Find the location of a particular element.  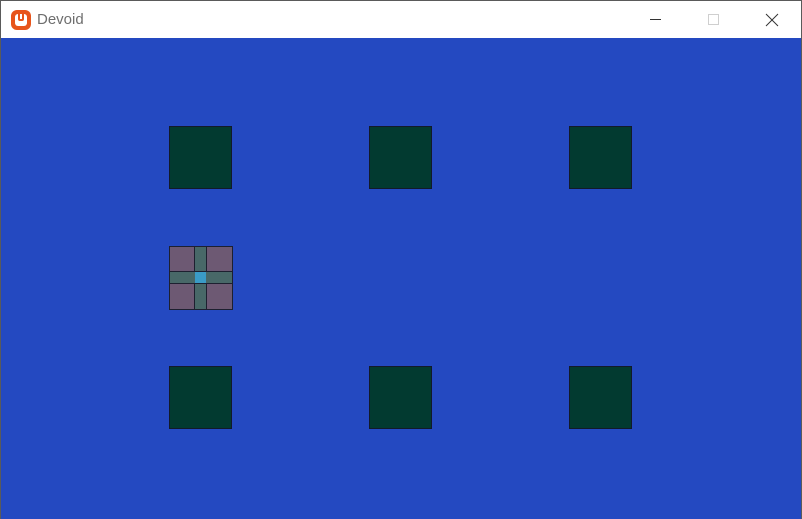

close-icon is located at coordinates (772, 20).